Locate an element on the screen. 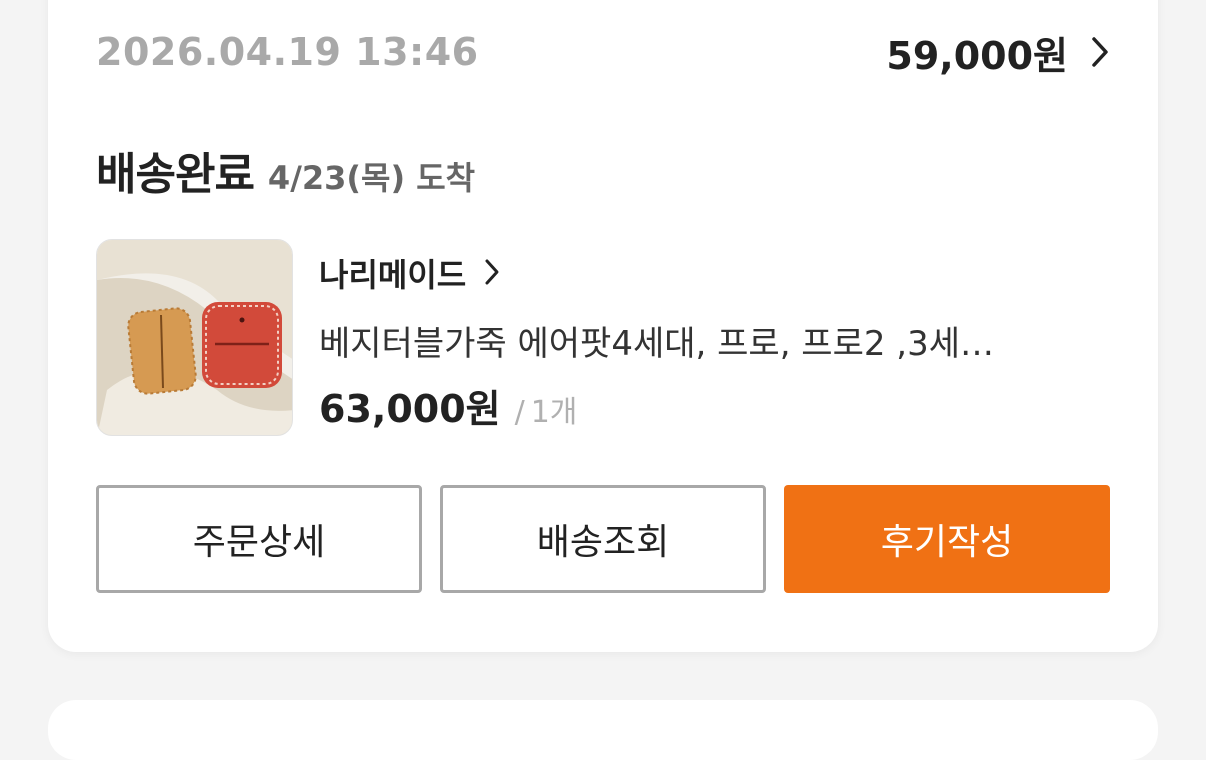 Image resolution: width=1206 pixels, height=760 pixels. status-label: 배송완료 is located at coordinates (175, 174).